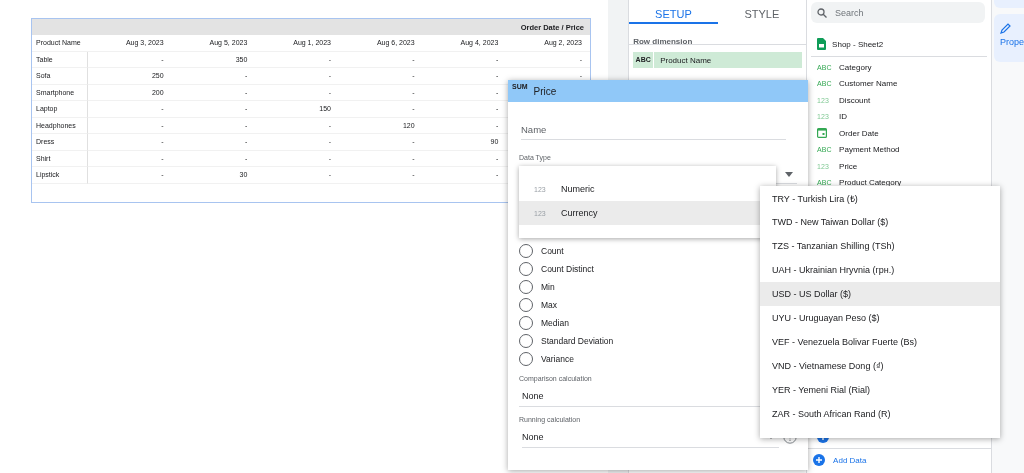  What do you see at coordinates (577, 341) in the screenshot?
I see `radio-label: Standard Deviation` at bounding box center [577, 341].